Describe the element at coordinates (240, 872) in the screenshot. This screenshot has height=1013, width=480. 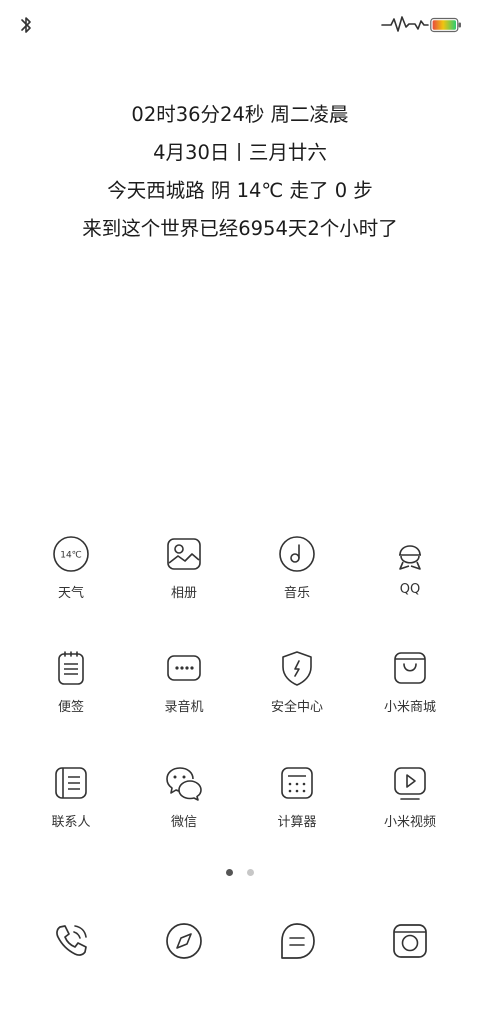
I see `page-indicator` at that location.